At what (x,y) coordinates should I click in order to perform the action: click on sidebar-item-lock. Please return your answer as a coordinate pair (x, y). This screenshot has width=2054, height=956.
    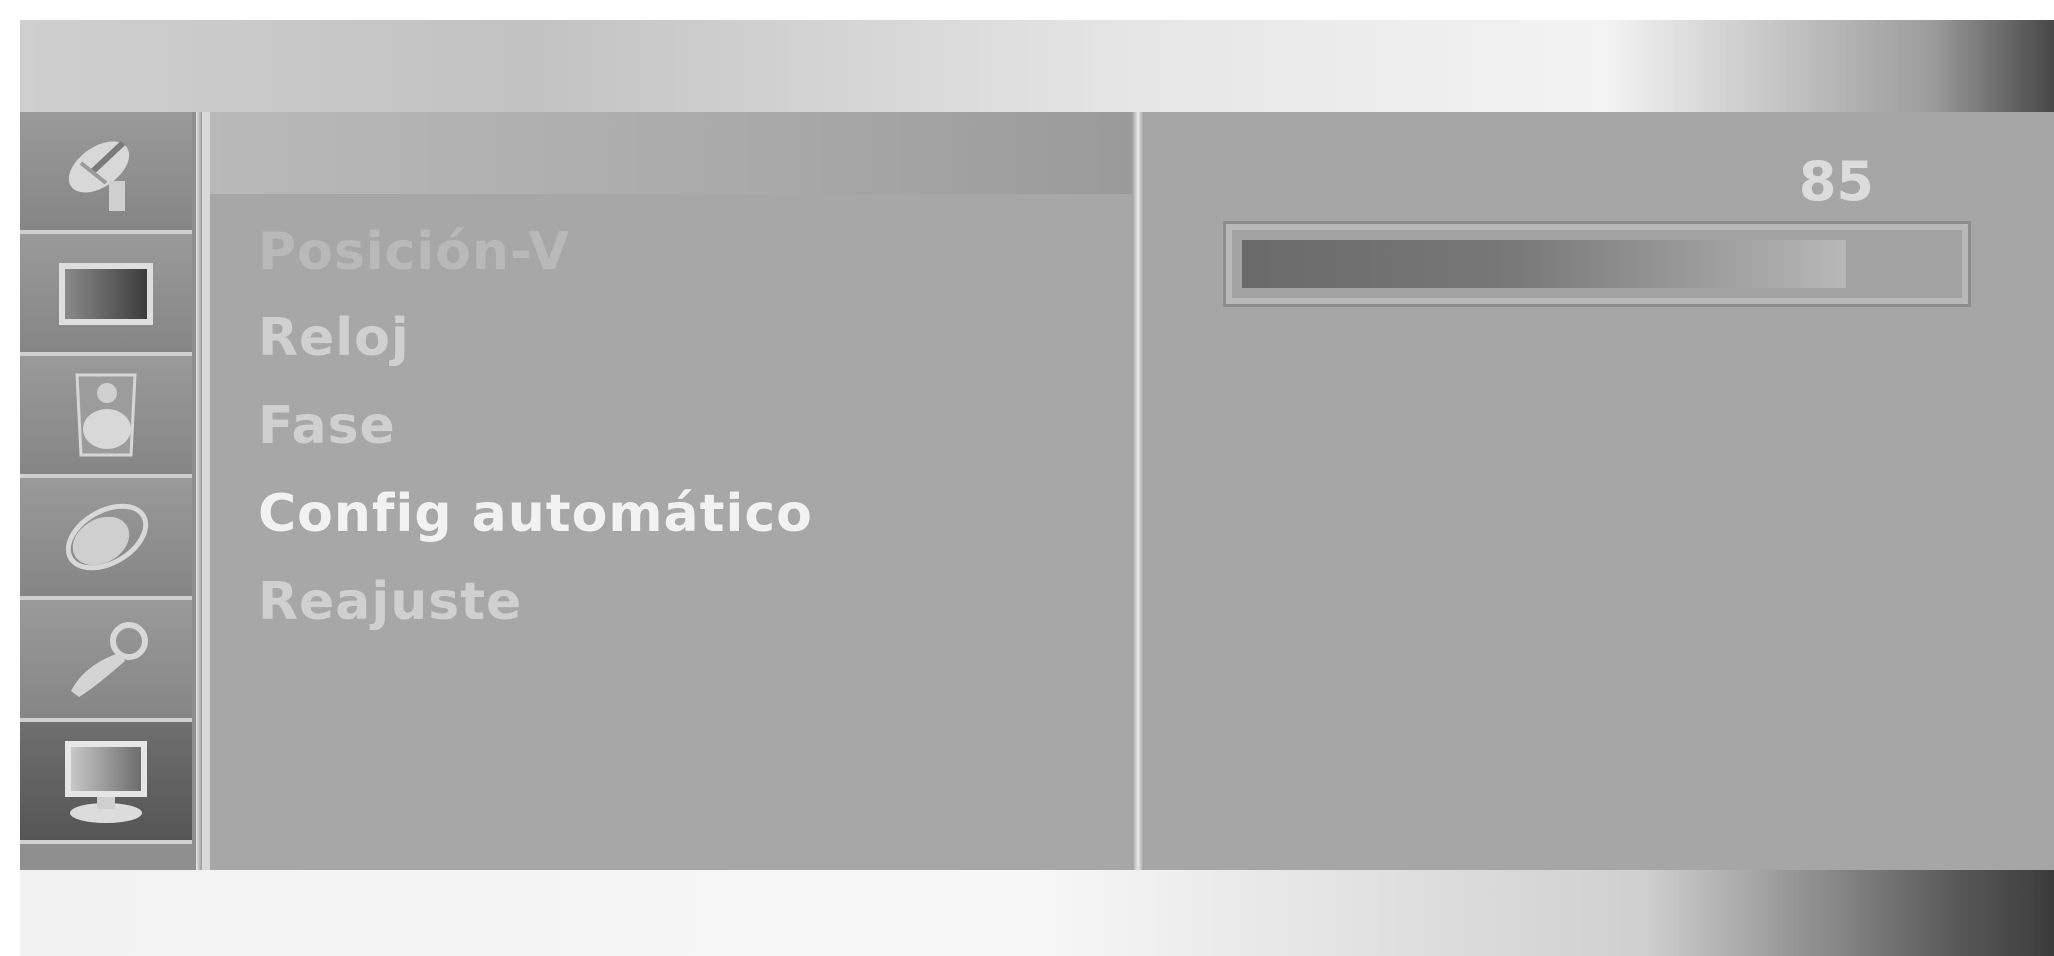
    Looking at the image, I should click on (106, 661).